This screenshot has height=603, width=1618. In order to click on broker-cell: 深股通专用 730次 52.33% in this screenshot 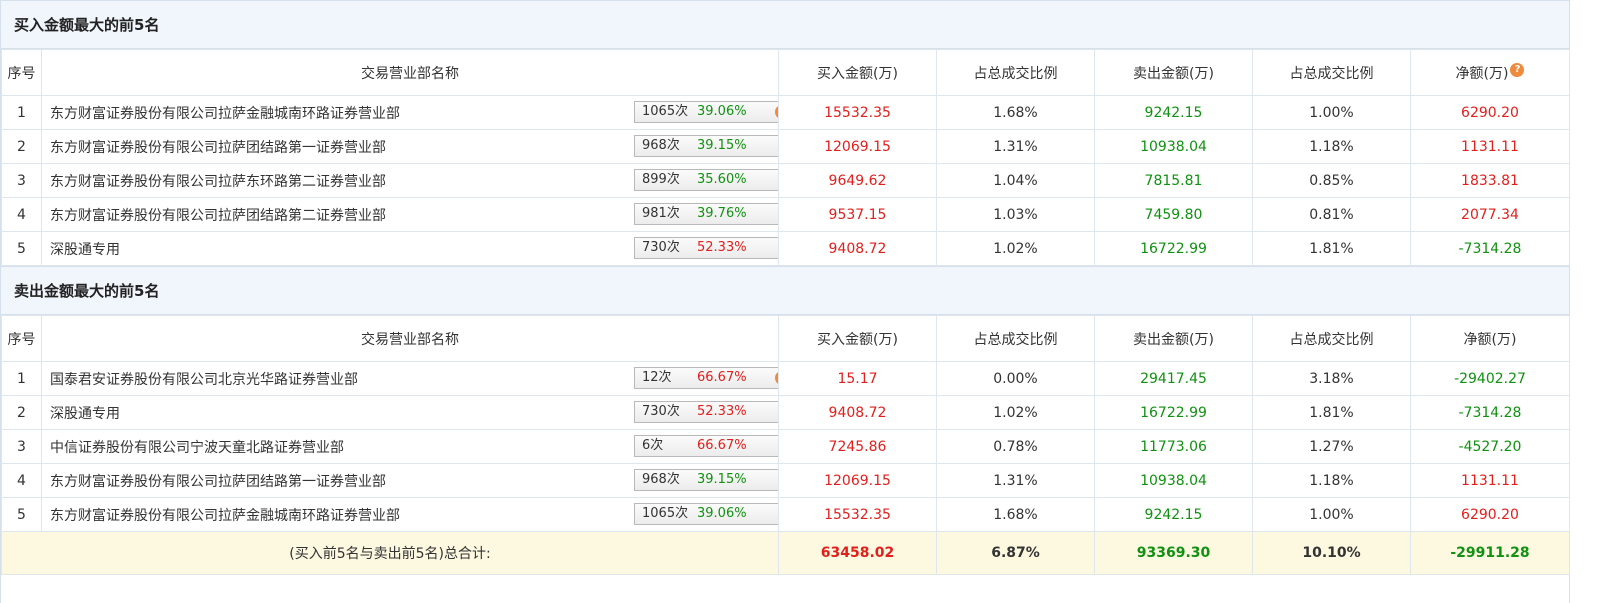, I will do `click(410, 412)`.